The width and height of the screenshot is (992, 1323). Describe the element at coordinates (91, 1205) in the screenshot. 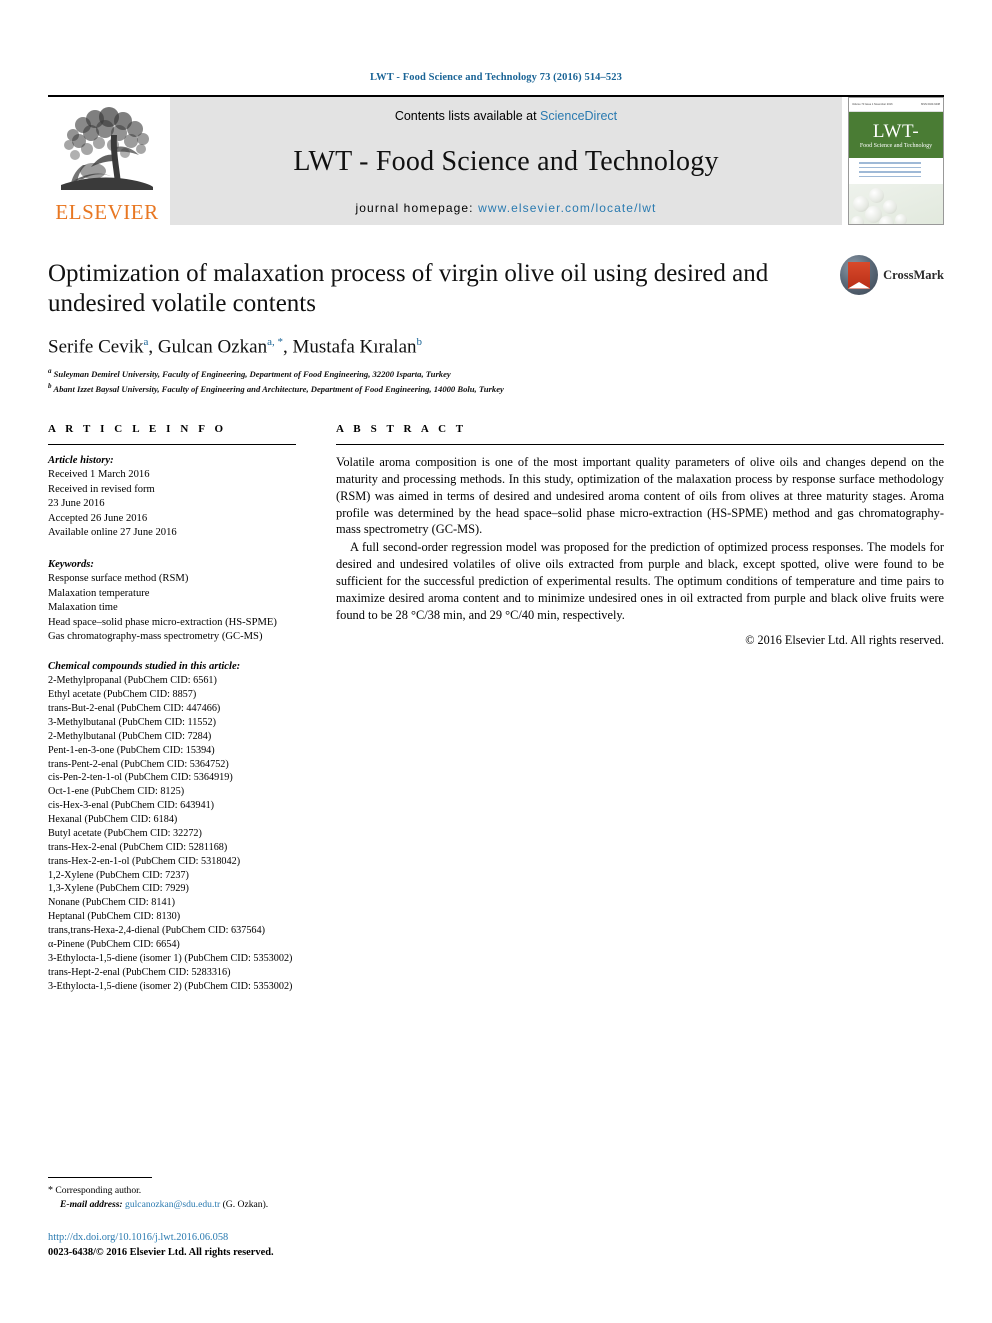

I see `email-label: E-mail address:` at that location.